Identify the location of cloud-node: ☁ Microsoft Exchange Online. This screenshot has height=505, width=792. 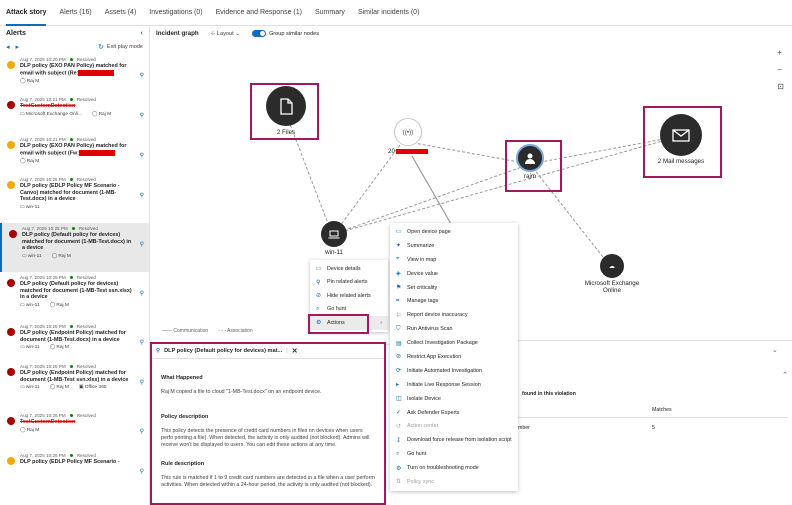
(612, 274).